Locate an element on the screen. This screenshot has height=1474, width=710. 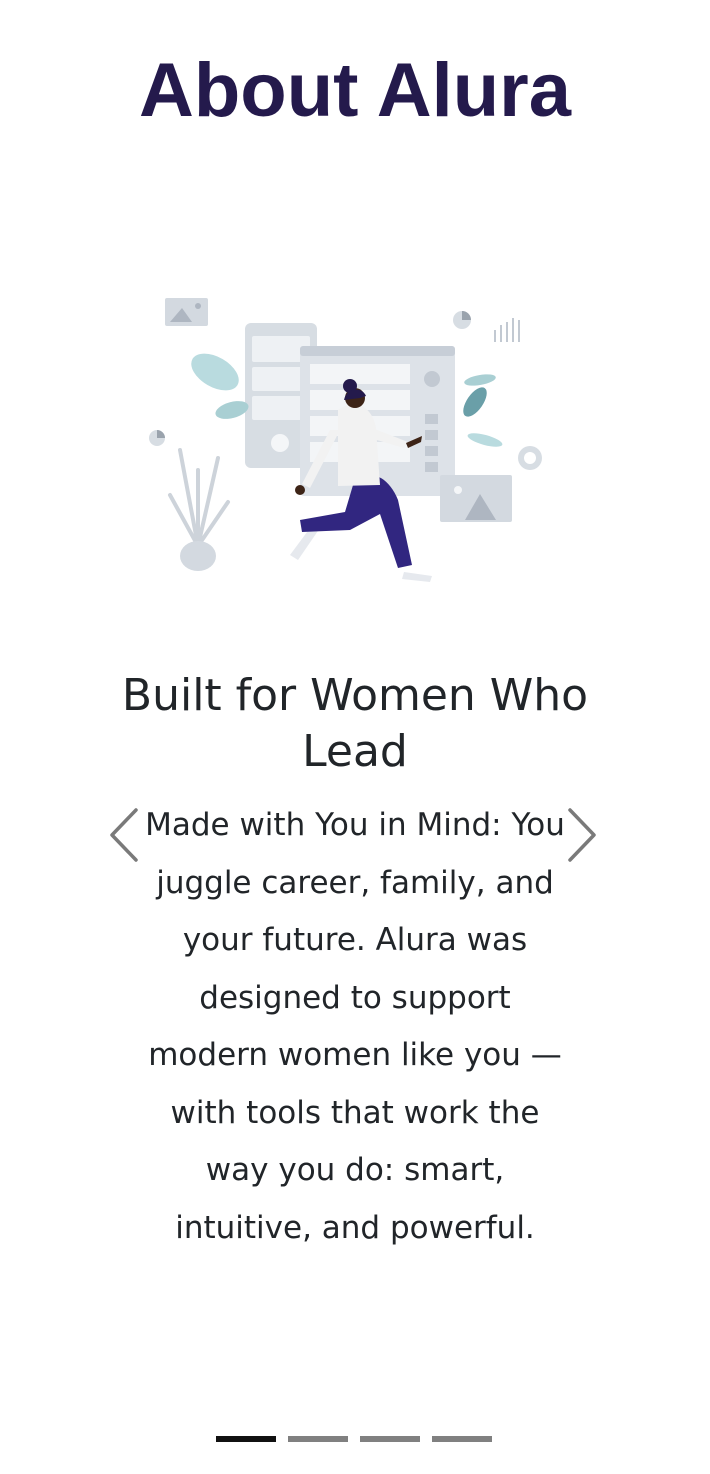
chevron-right-icon is located at coordinates (582, 835).